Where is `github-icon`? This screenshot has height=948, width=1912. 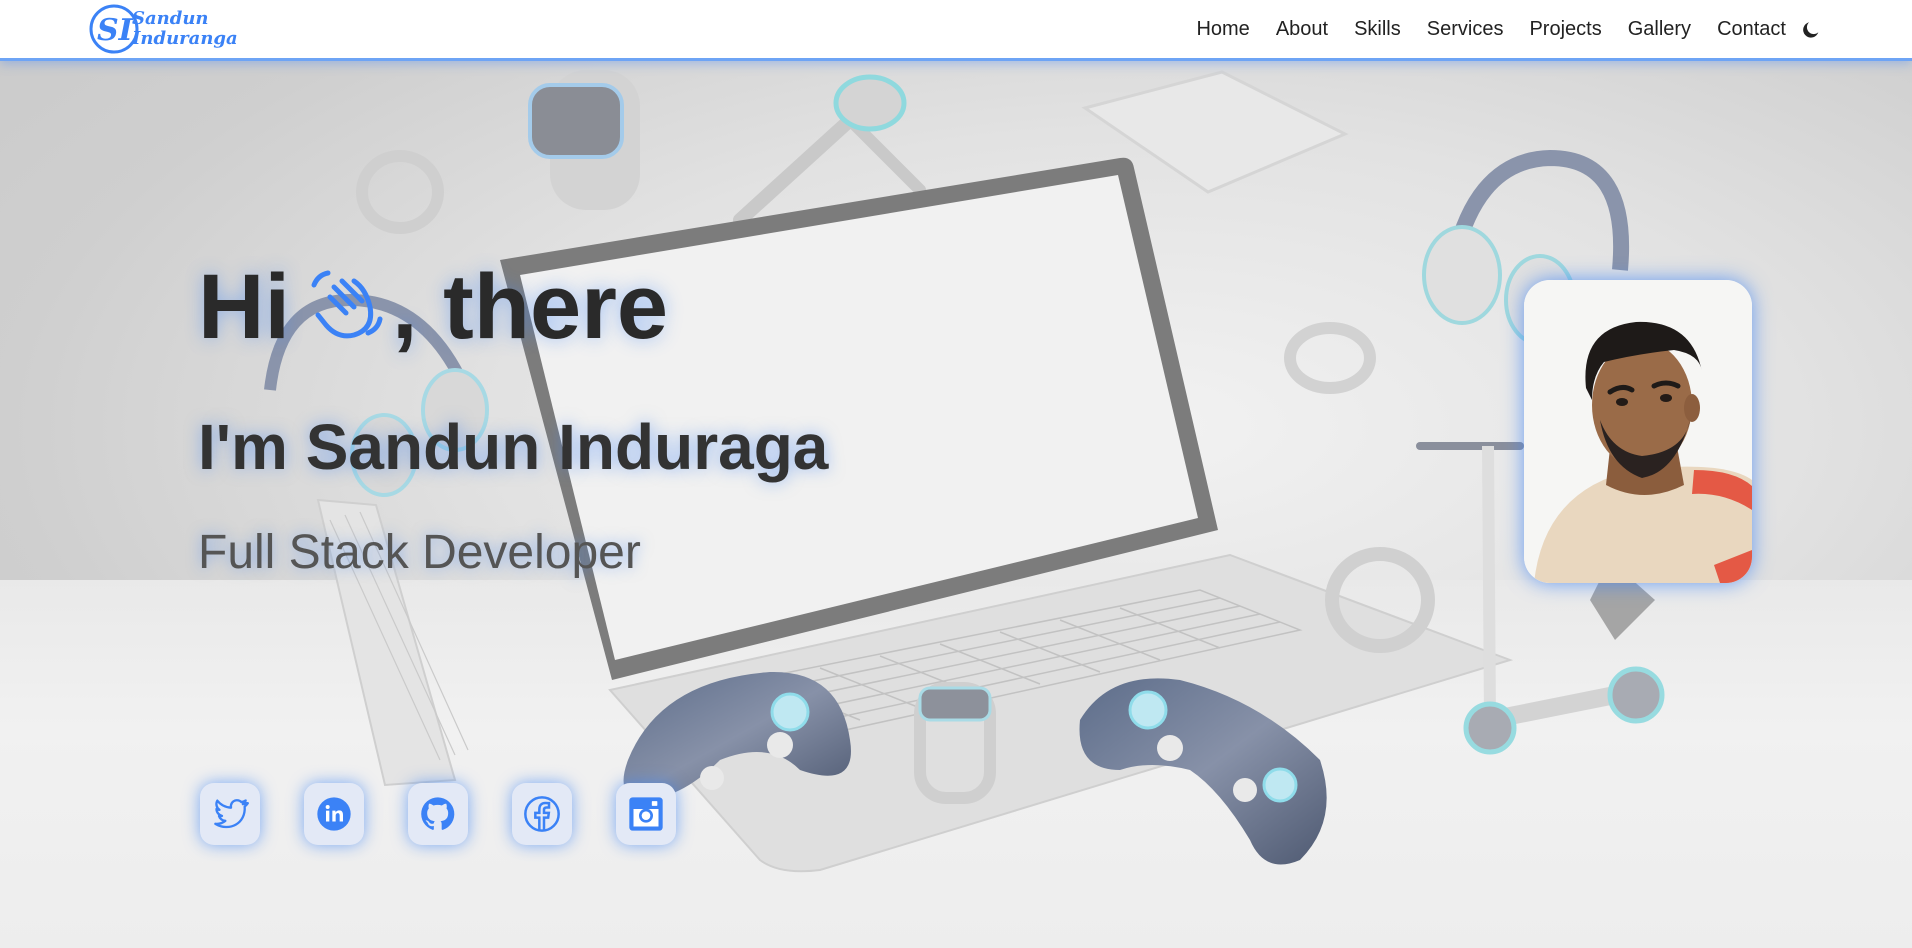
github-icon is located at coordinates (438, 813).